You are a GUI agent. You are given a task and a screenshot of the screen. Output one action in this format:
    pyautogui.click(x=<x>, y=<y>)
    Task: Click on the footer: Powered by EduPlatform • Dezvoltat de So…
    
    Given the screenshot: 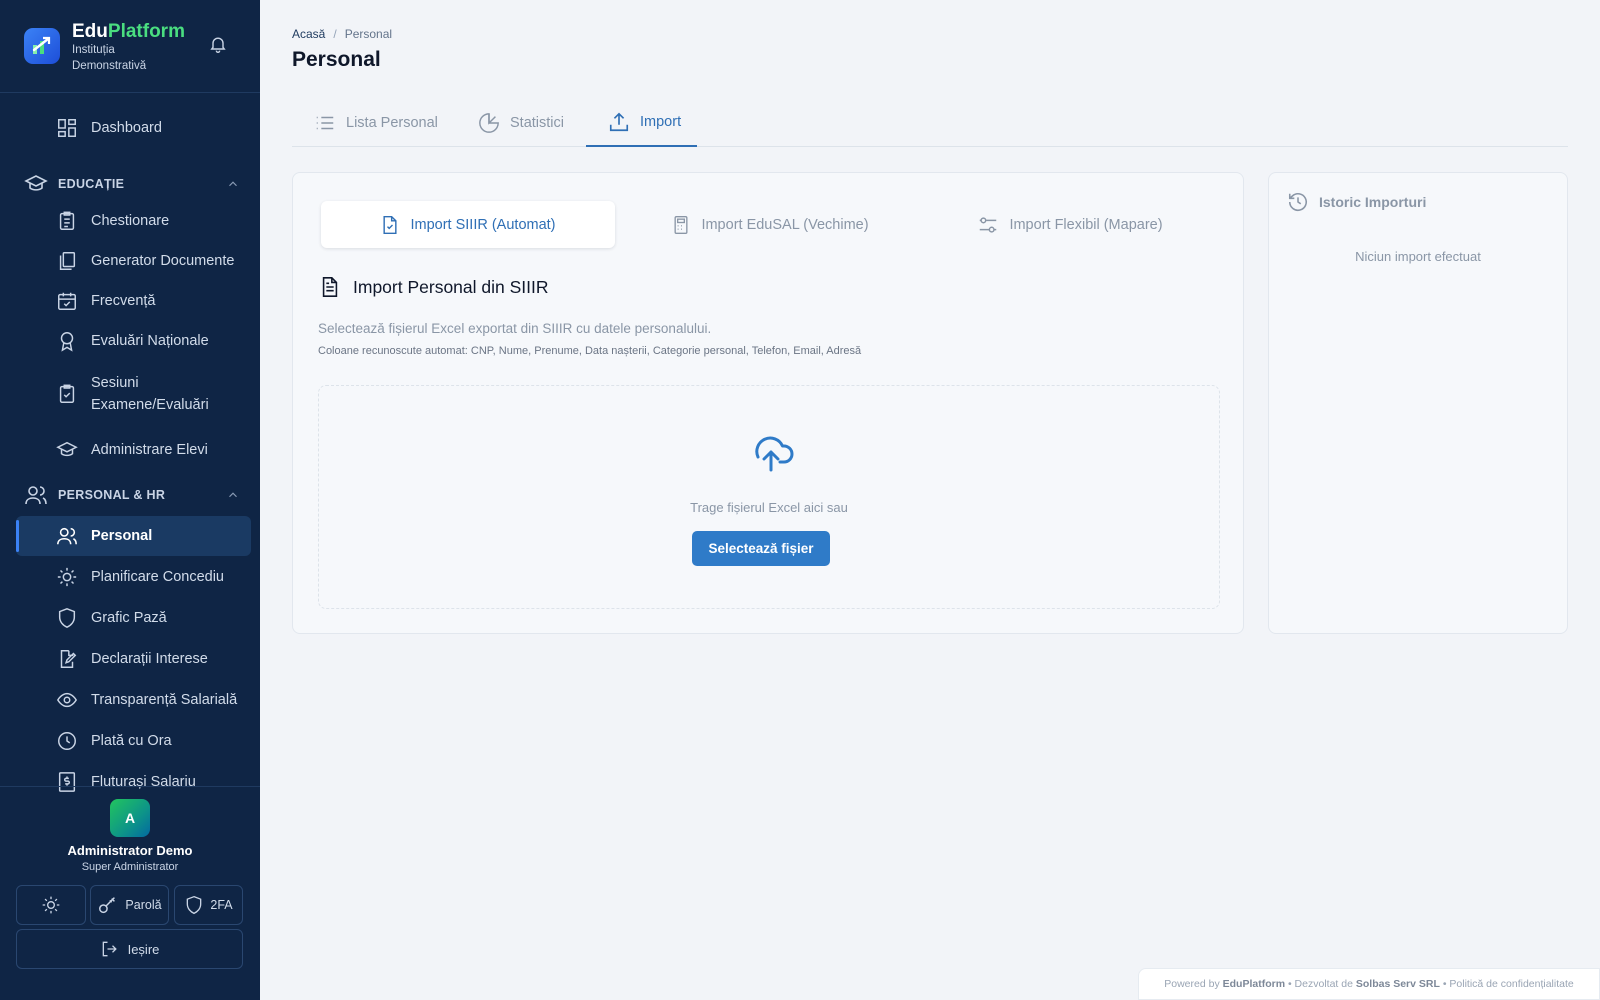 What is the action you would take?
    pyautogui.click(x=1369, y=984)
    